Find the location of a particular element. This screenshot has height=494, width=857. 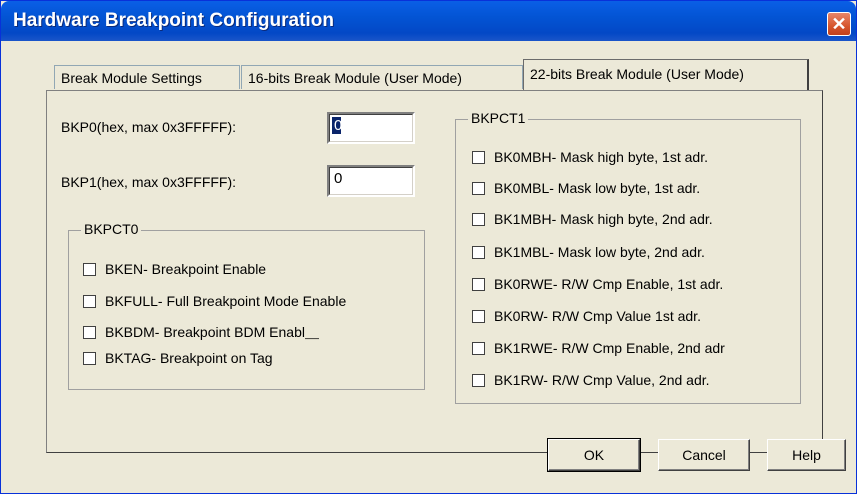

checkbox-label: BK0MBL- Mask low byte, 1st adr. is located at coordinates (597, 188).